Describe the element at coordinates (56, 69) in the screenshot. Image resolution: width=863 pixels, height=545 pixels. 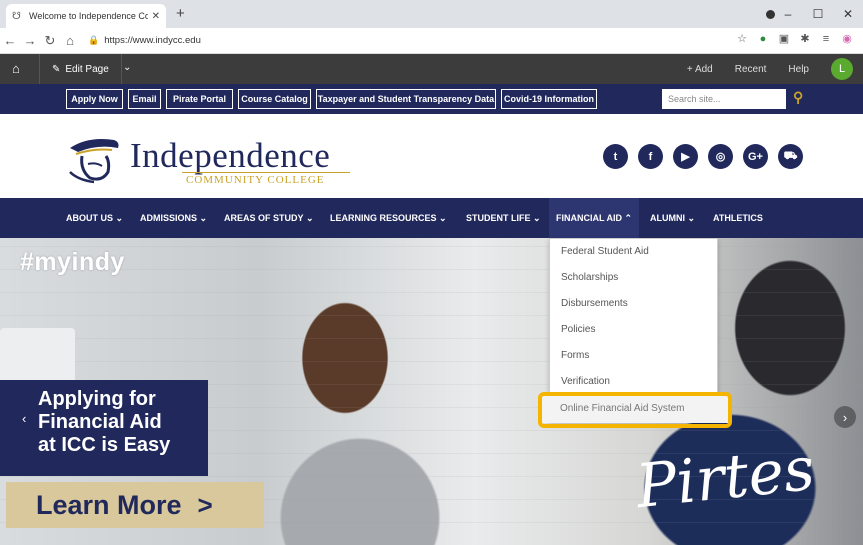
I see `pencil-icon: ✎` at that location.